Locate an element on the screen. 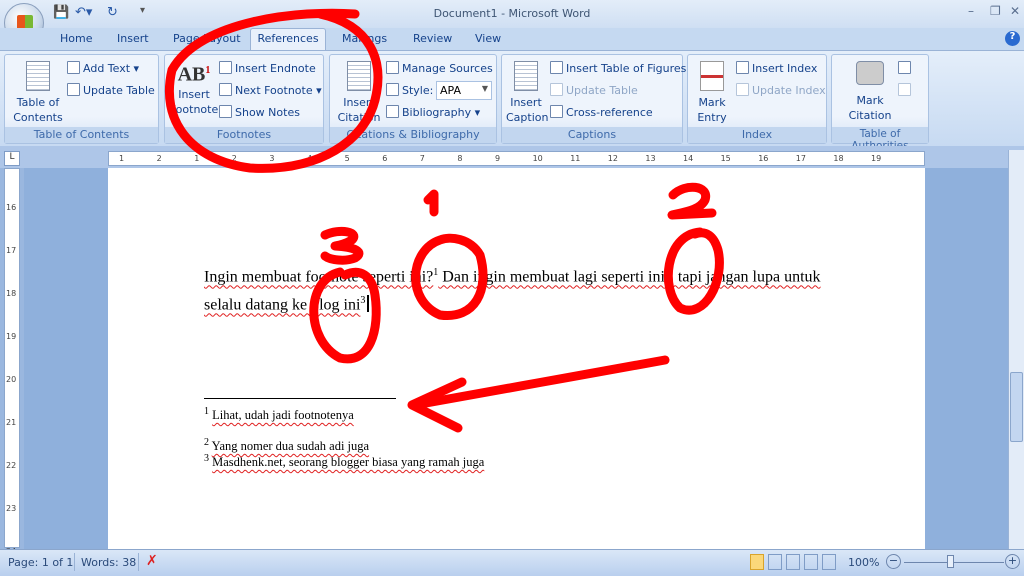 The width and height of the screenshot is (1024, 576). print-layout-icon is located at coordinates (757, 562).